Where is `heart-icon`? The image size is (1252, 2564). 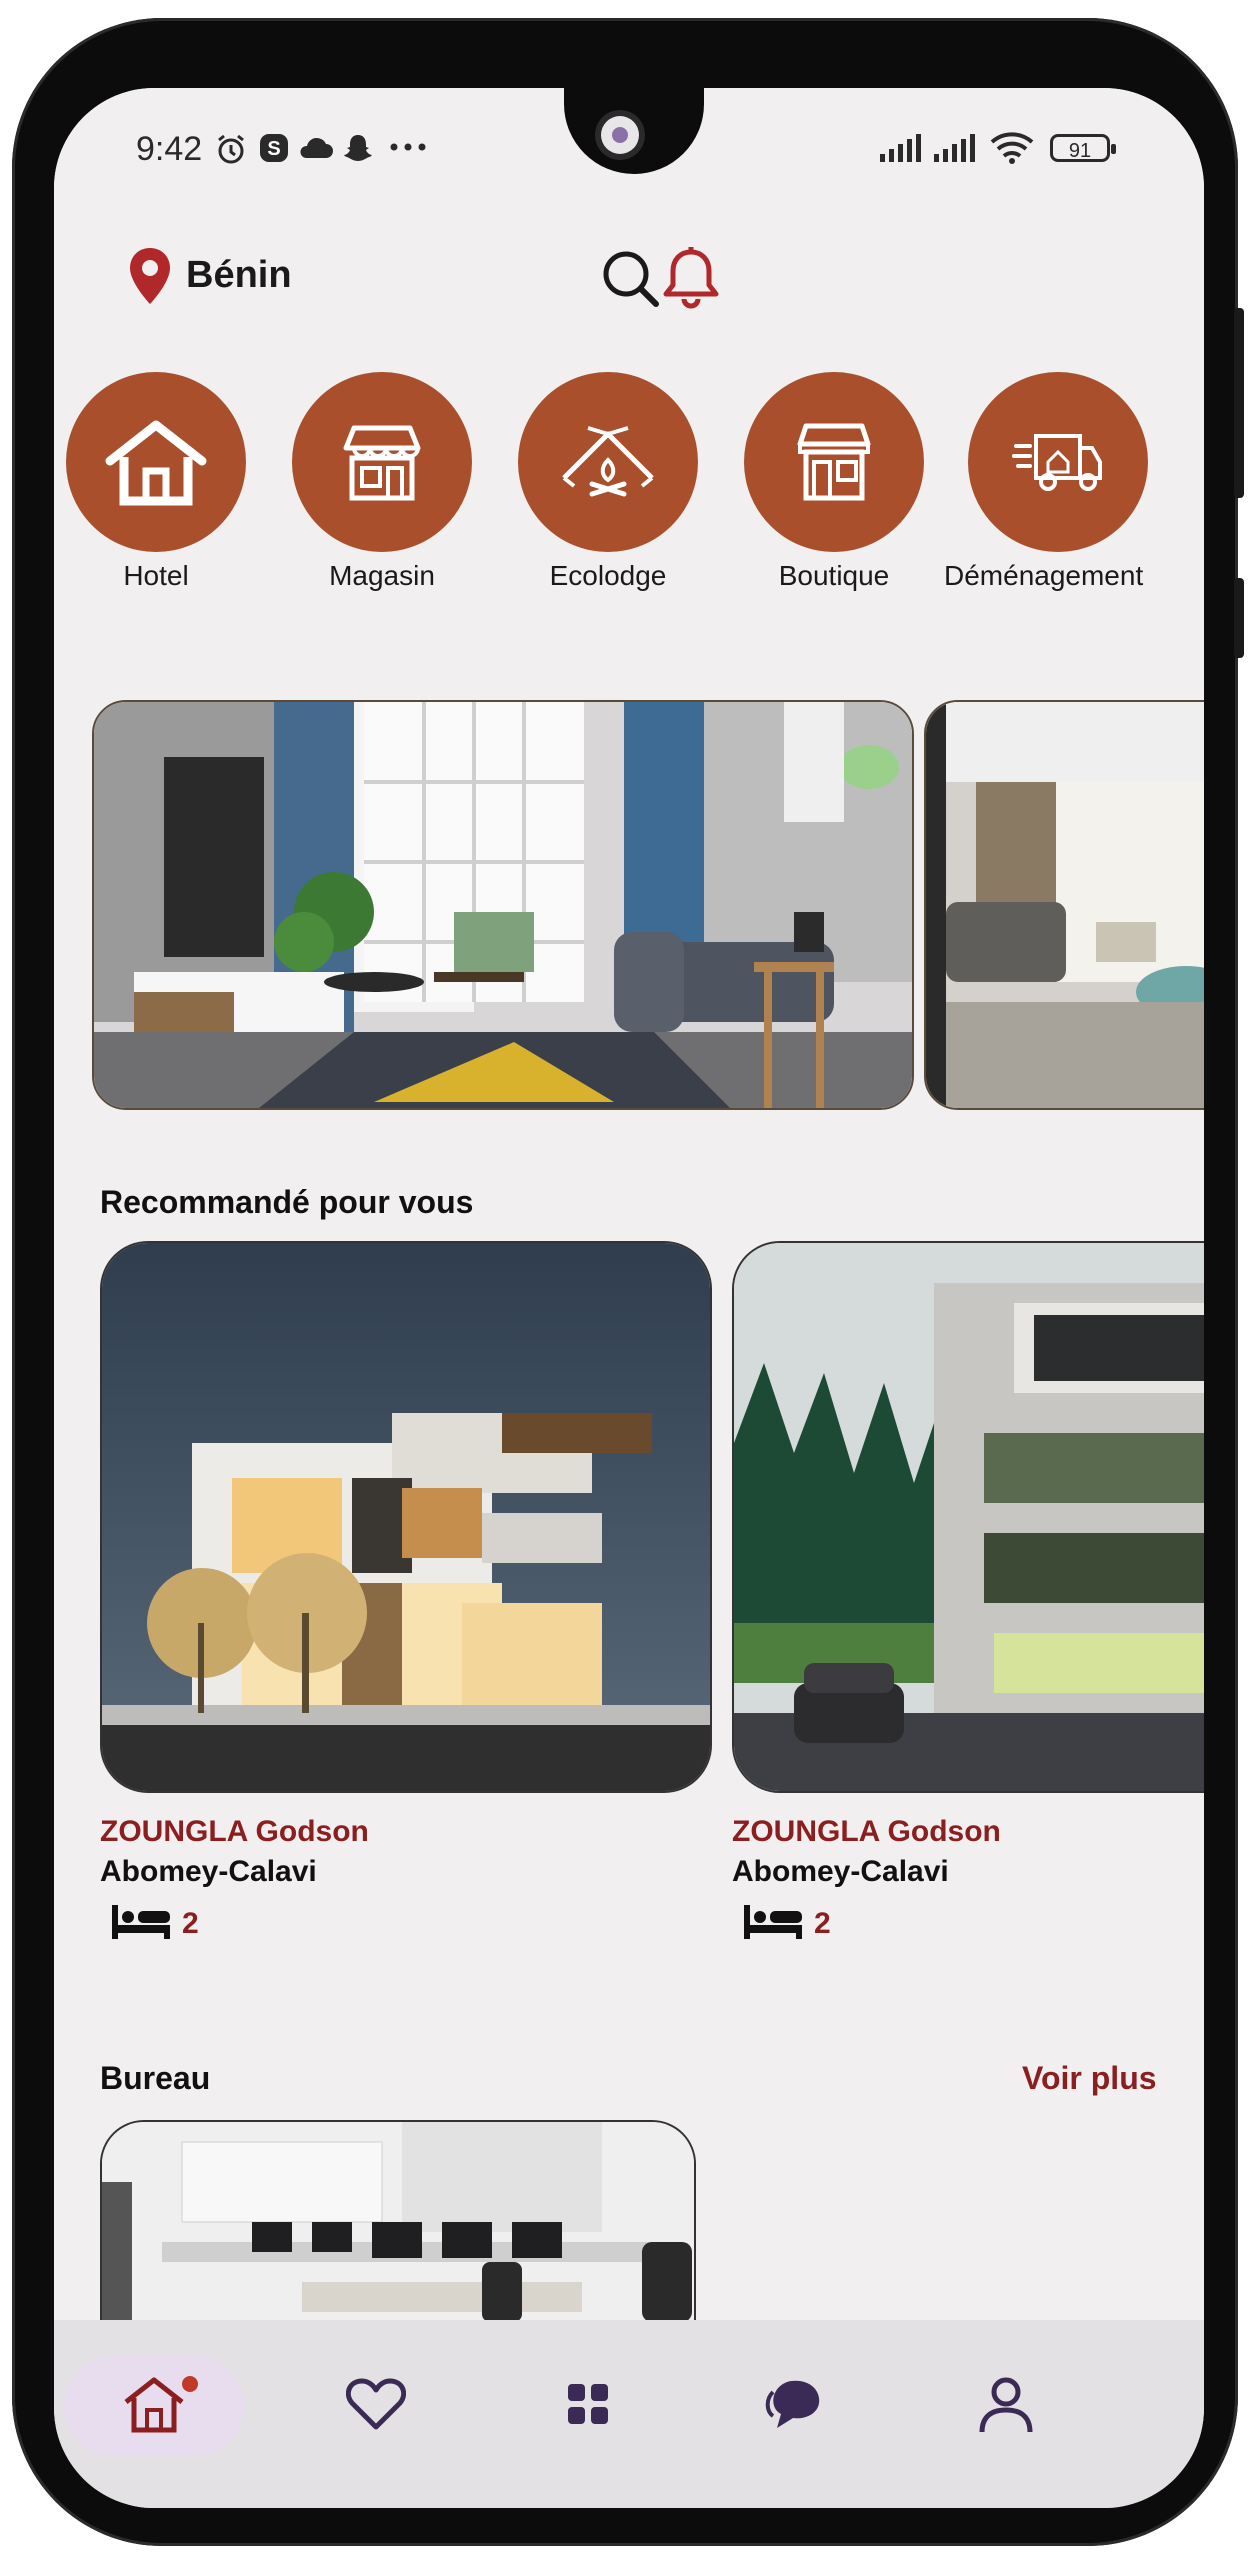 heart-icon is located at coordinates (376, 2406).